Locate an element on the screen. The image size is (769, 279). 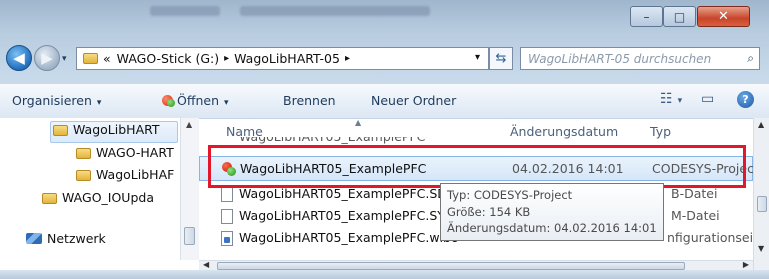
open-menu: Öffnen ▾ is located at coordinates (195, 100).